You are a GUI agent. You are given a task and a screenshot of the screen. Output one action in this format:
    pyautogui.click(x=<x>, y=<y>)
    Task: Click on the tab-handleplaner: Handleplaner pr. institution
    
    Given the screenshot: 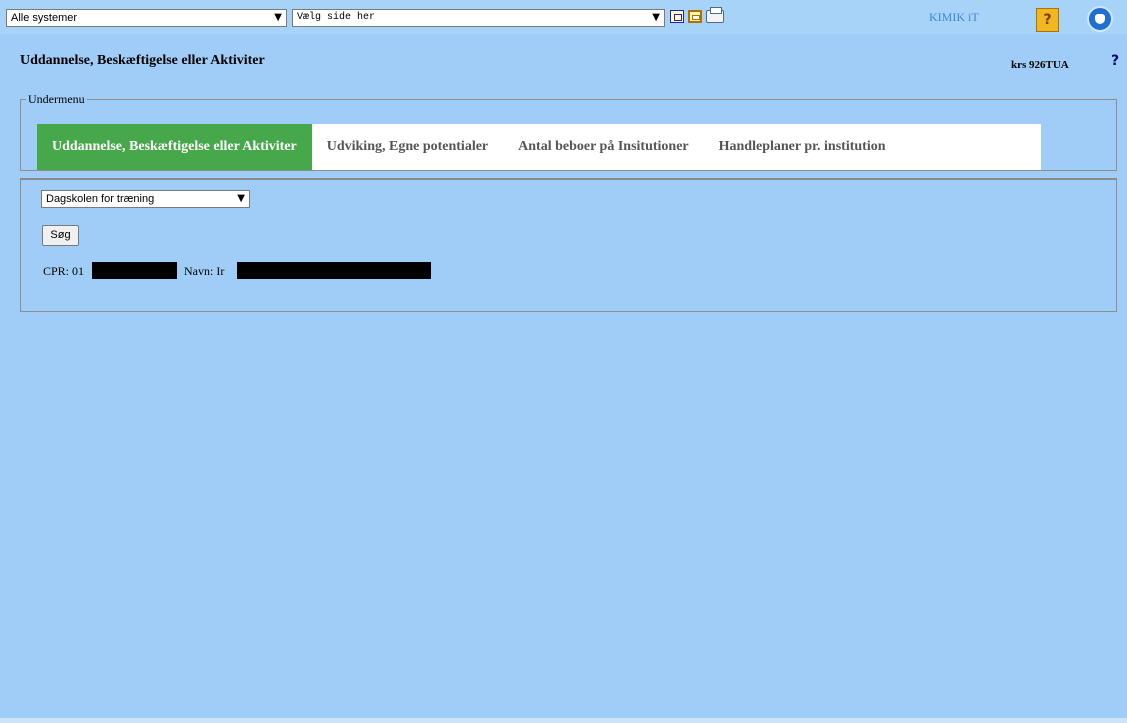 What is the action you would take?
    pyautogui.click(x=802, y=147)
    